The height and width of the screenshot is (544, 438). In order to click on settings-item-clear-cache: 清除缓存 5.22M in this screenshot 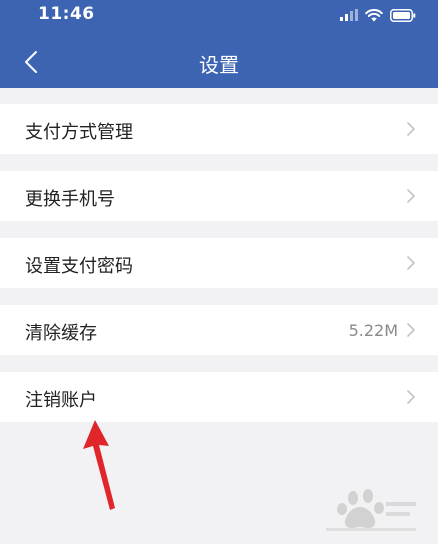, I will do `click(219, 330)`.